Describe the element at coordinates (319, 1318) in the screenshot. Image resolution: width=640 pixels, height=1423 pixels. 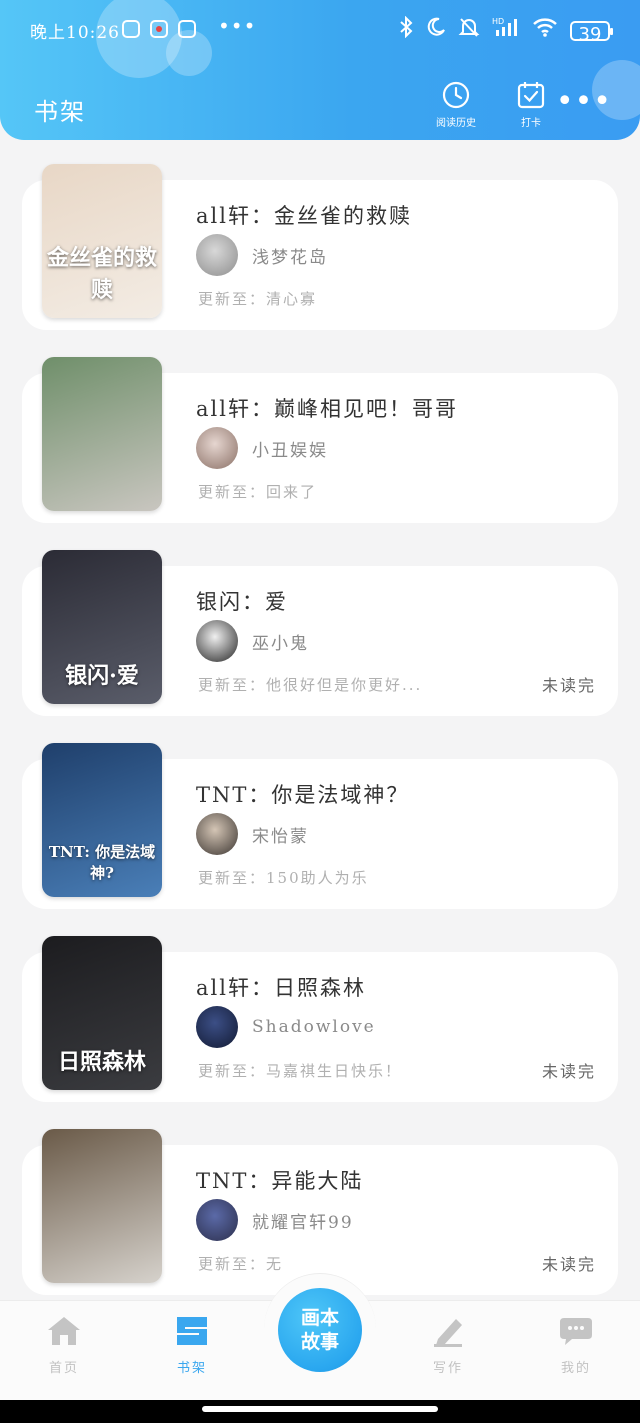
I see `draw-story-line1: 画本` at that location.